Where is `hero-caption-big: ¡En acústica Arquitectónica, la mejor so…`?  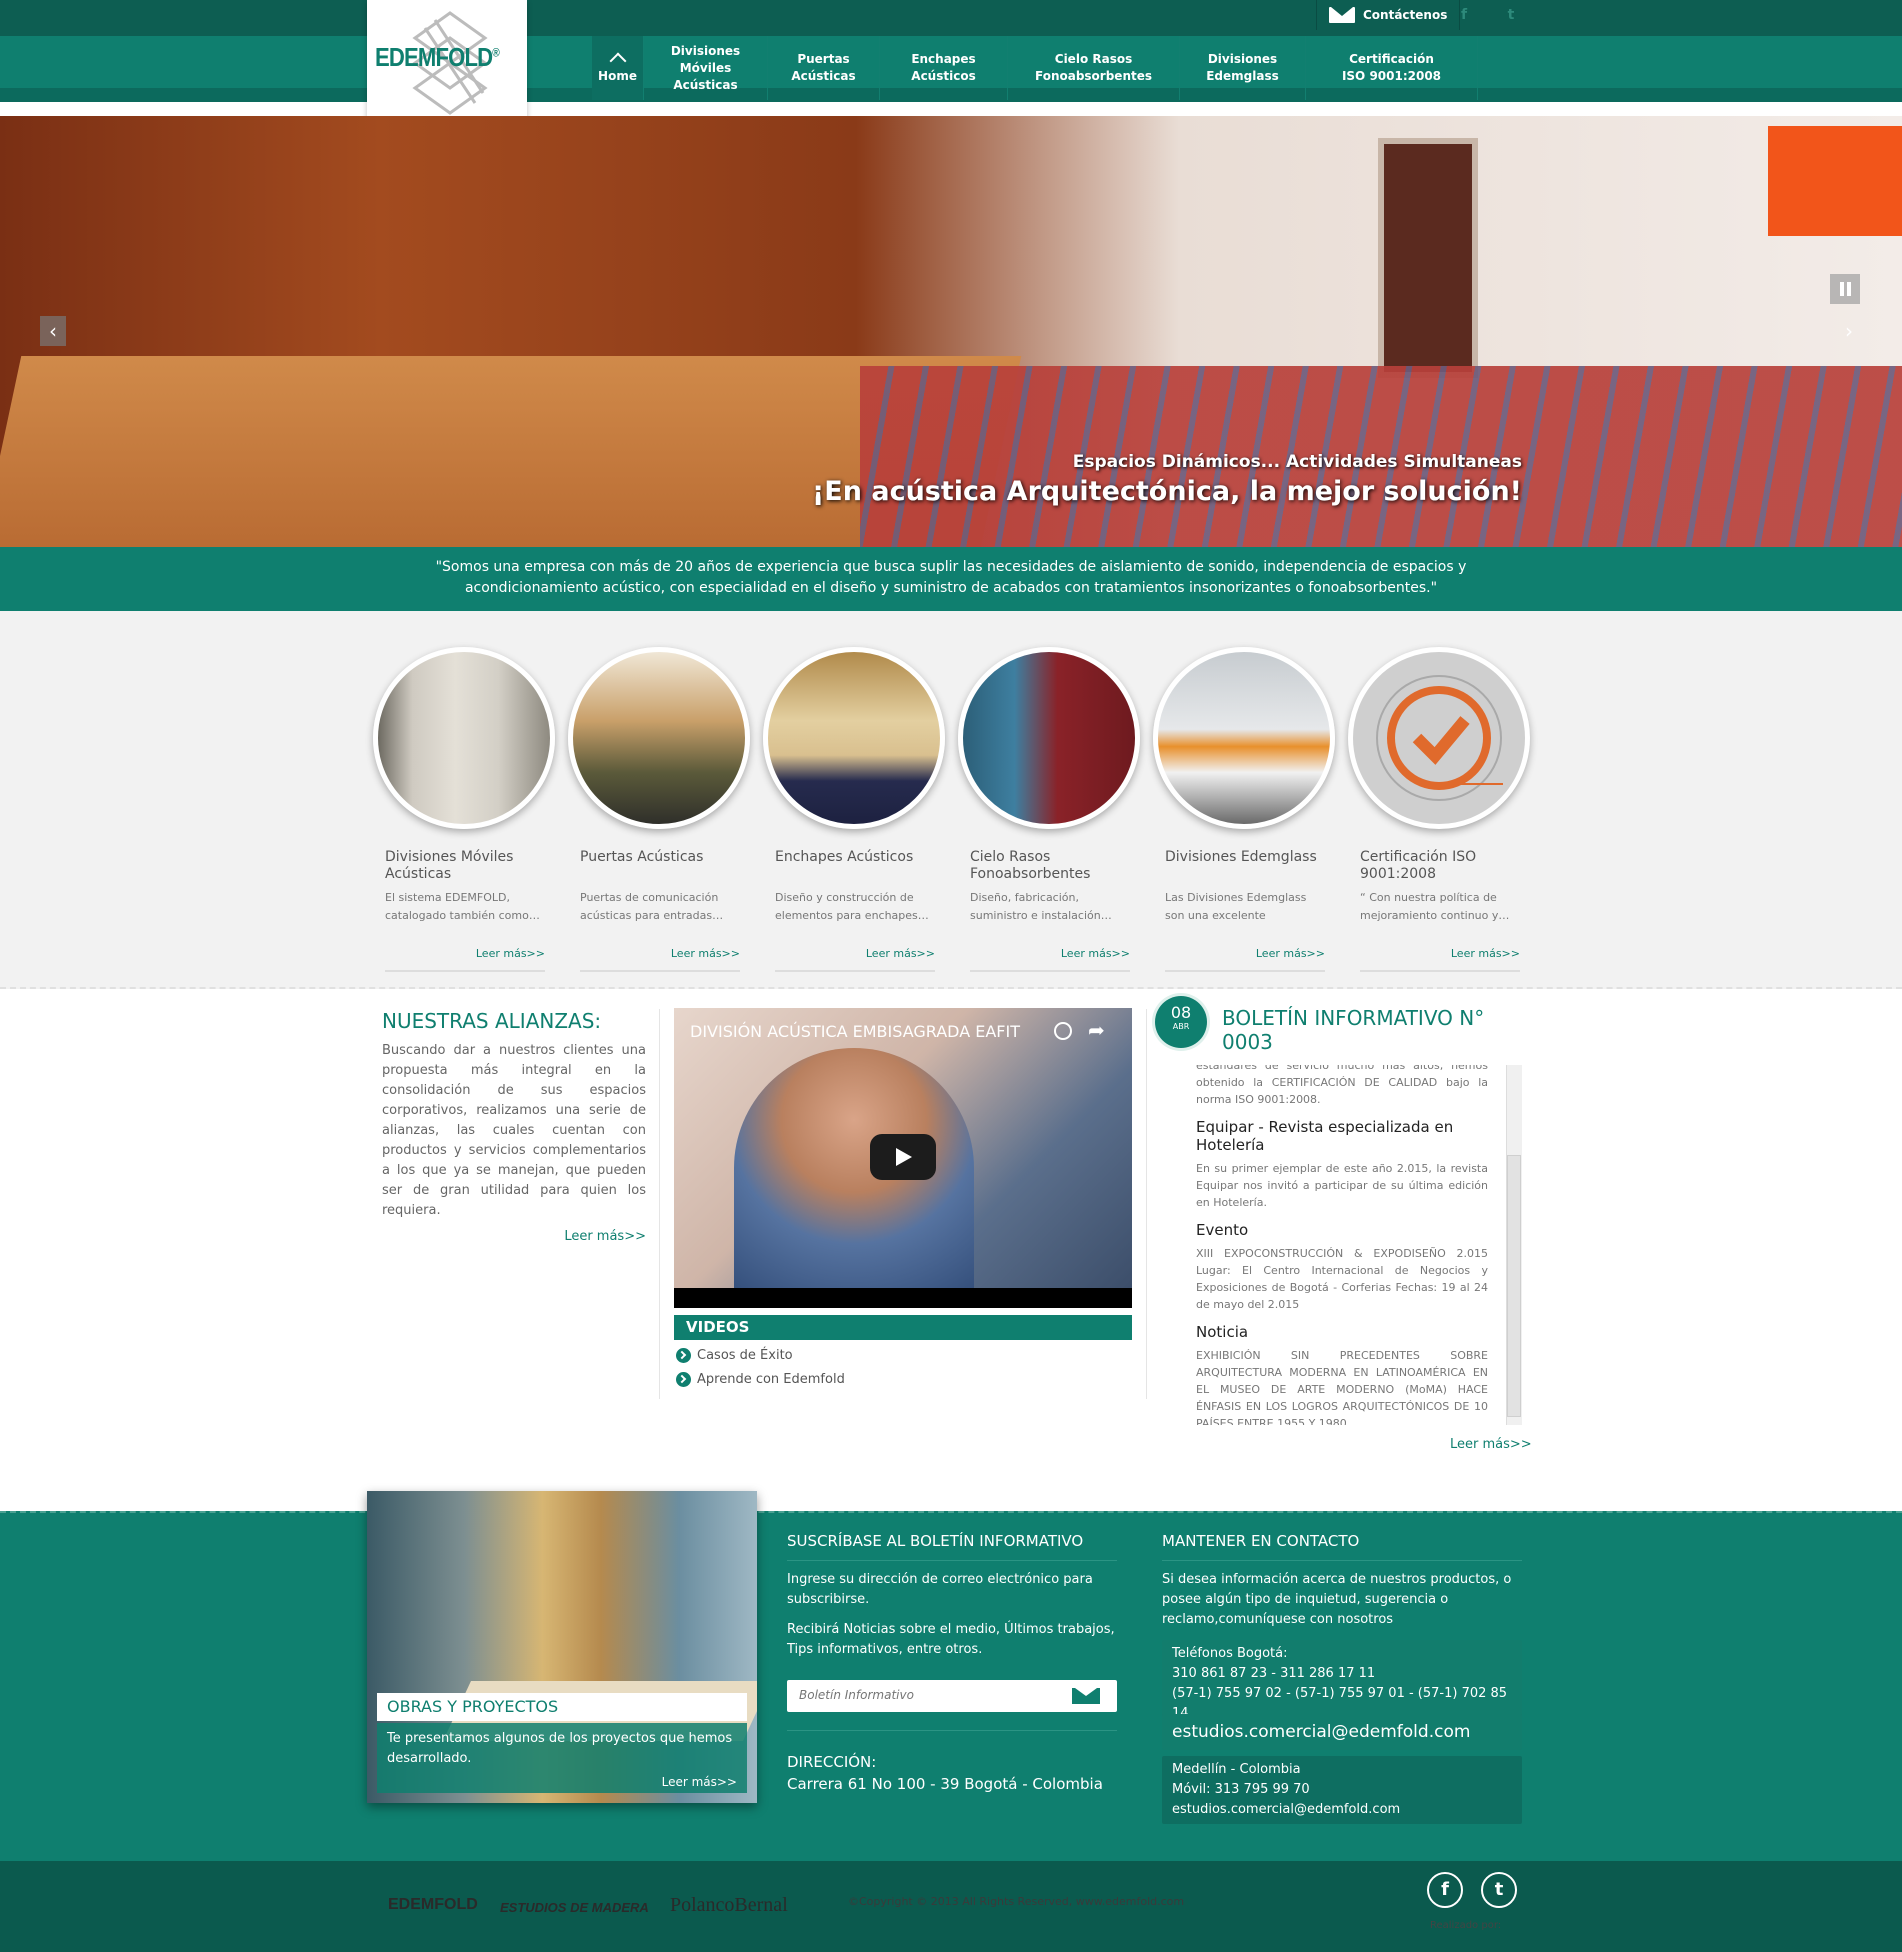 hero-caption-big: ¡En acústica Arquitectónica, la mejor so… is located at coordinates (1166, 491).